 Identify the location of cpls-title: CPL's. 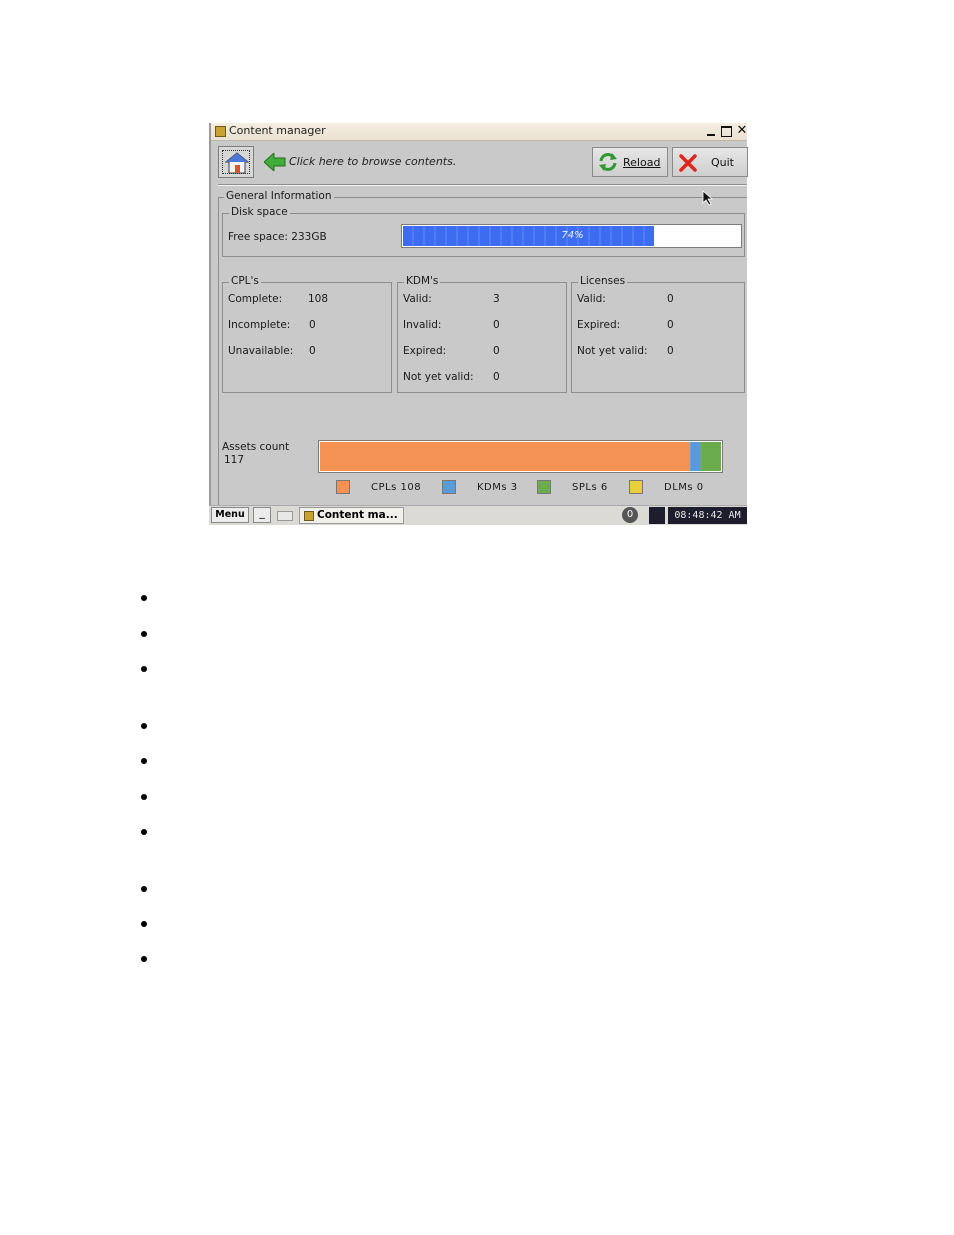
(245, 281).